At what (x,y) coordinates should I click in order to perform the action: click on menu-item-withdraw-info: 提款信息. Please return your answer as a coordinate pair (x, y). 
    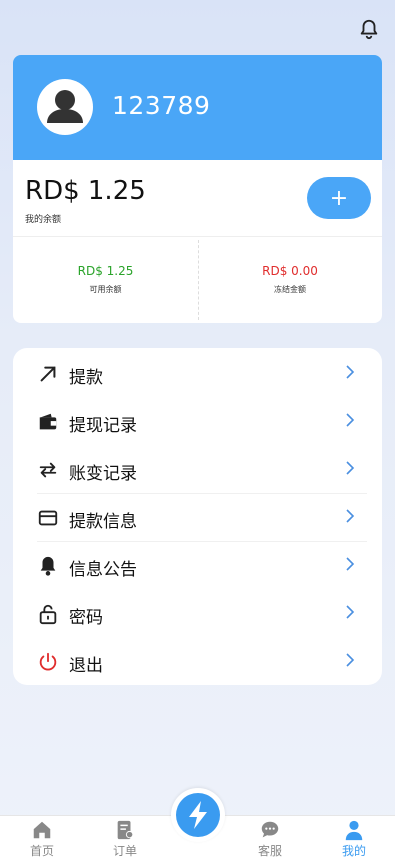
    Looking at the image, I should click on (197, 518).